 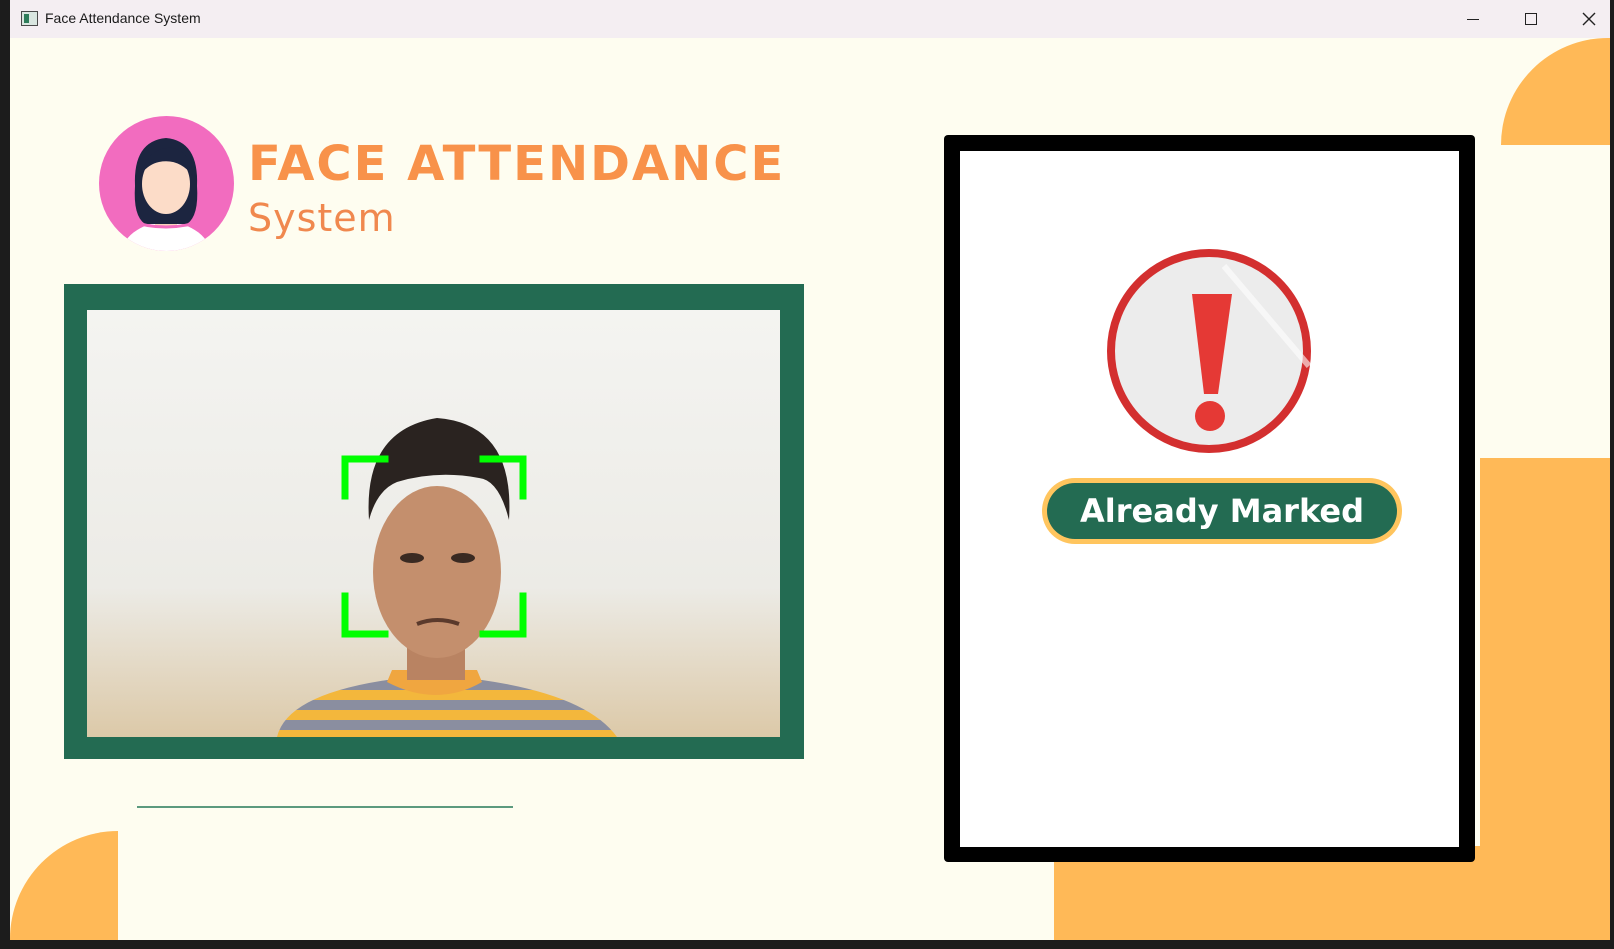 I want to click on close-button, so click(x=1585, y=19).